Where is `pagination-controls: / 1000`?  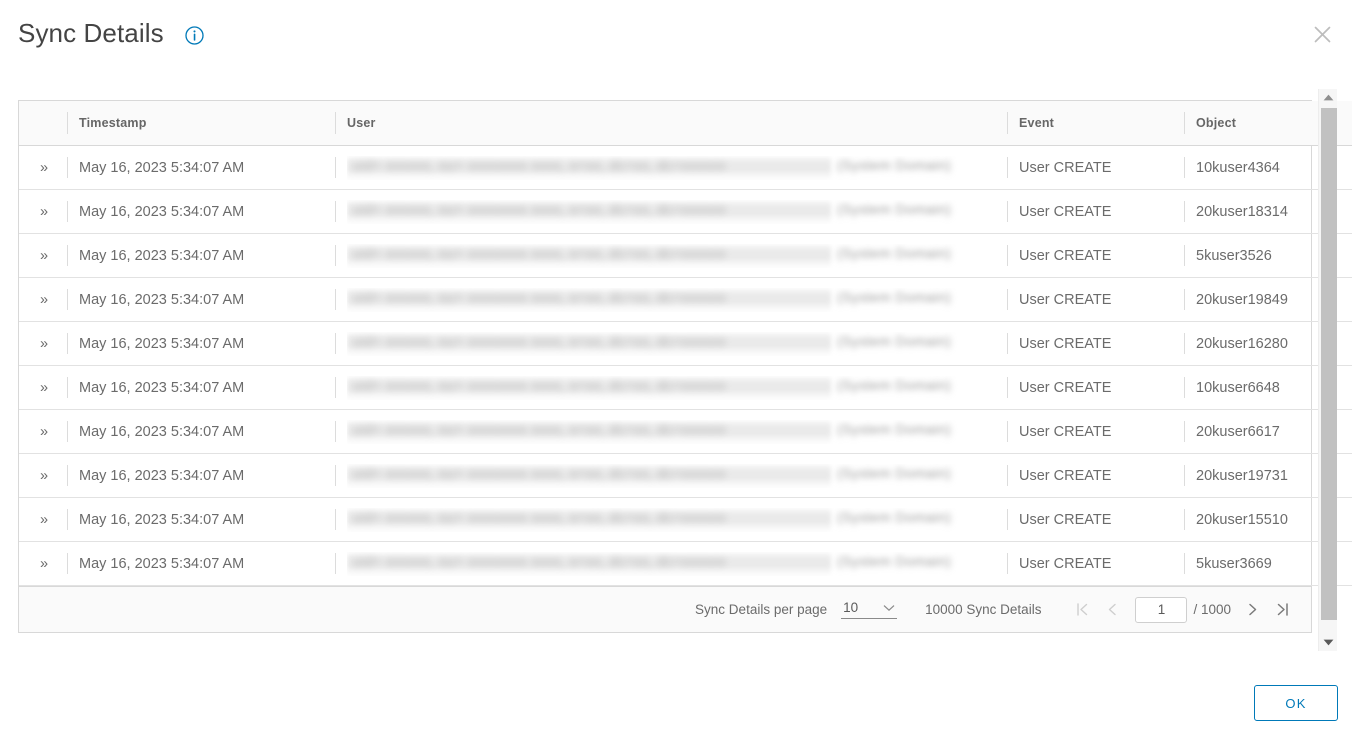 pagination-controls: / 1000 is located at coordinates (1182, 610).